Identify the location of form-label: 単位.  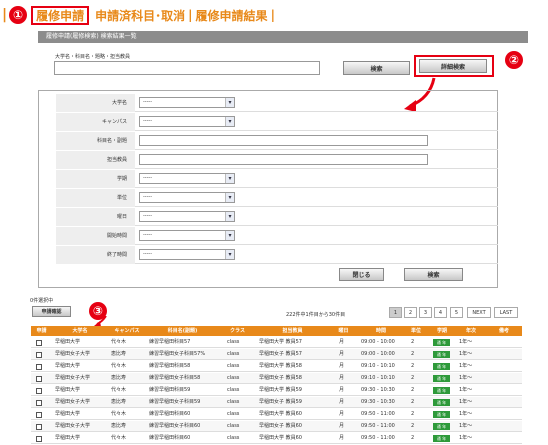
(95, 198).